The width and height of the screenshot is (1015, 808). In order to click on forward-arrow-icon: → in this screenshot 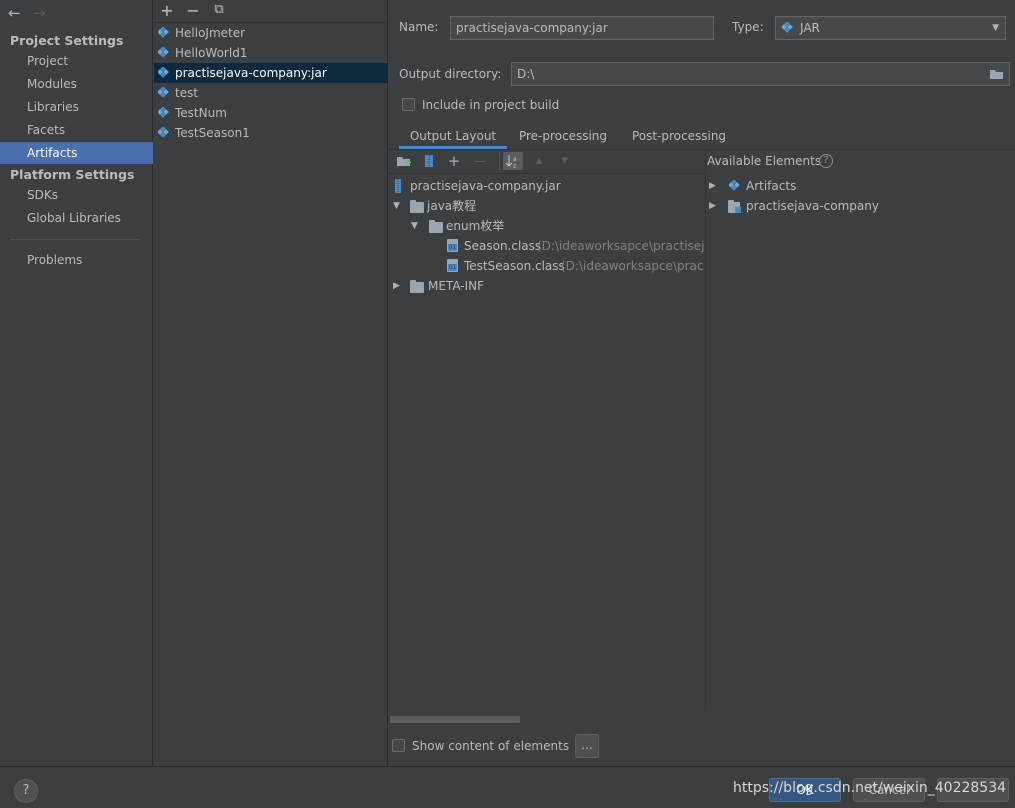, I will do `click(39, 13)`.